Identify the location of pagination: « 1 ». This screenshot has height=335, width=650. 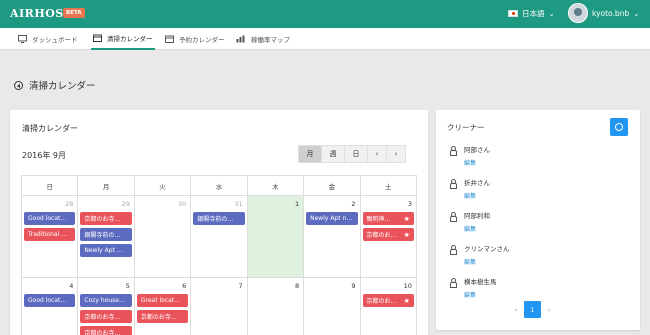
(532, 309).